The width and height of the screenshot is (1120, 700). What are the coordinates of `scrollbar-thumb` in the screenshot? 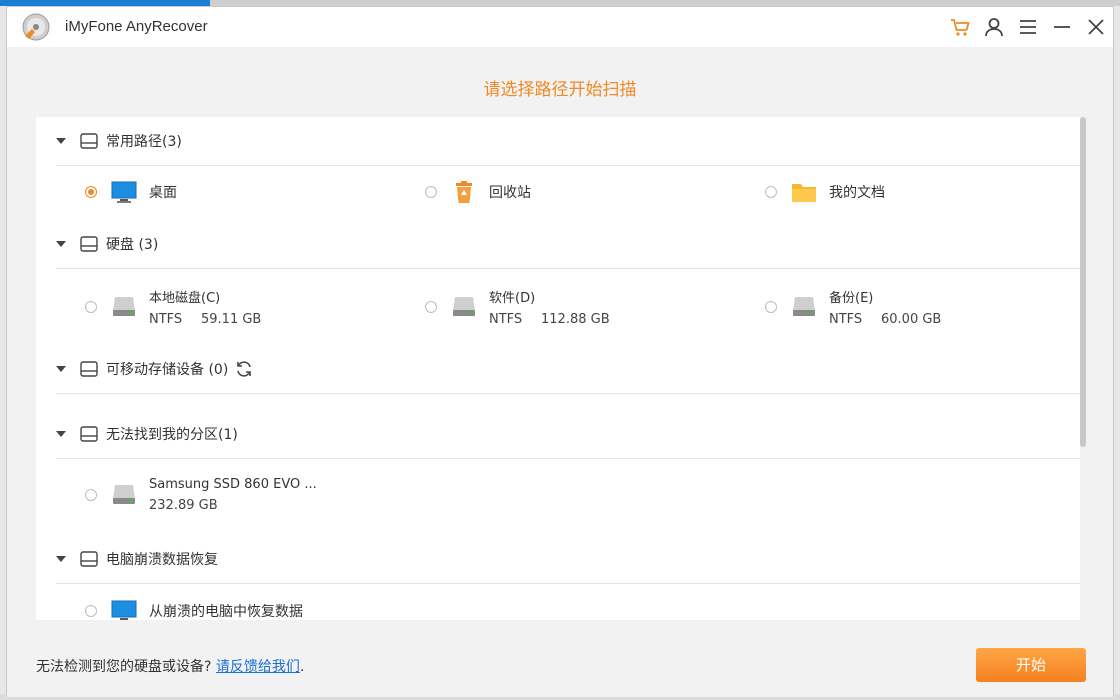 It's located at (1083, 282).